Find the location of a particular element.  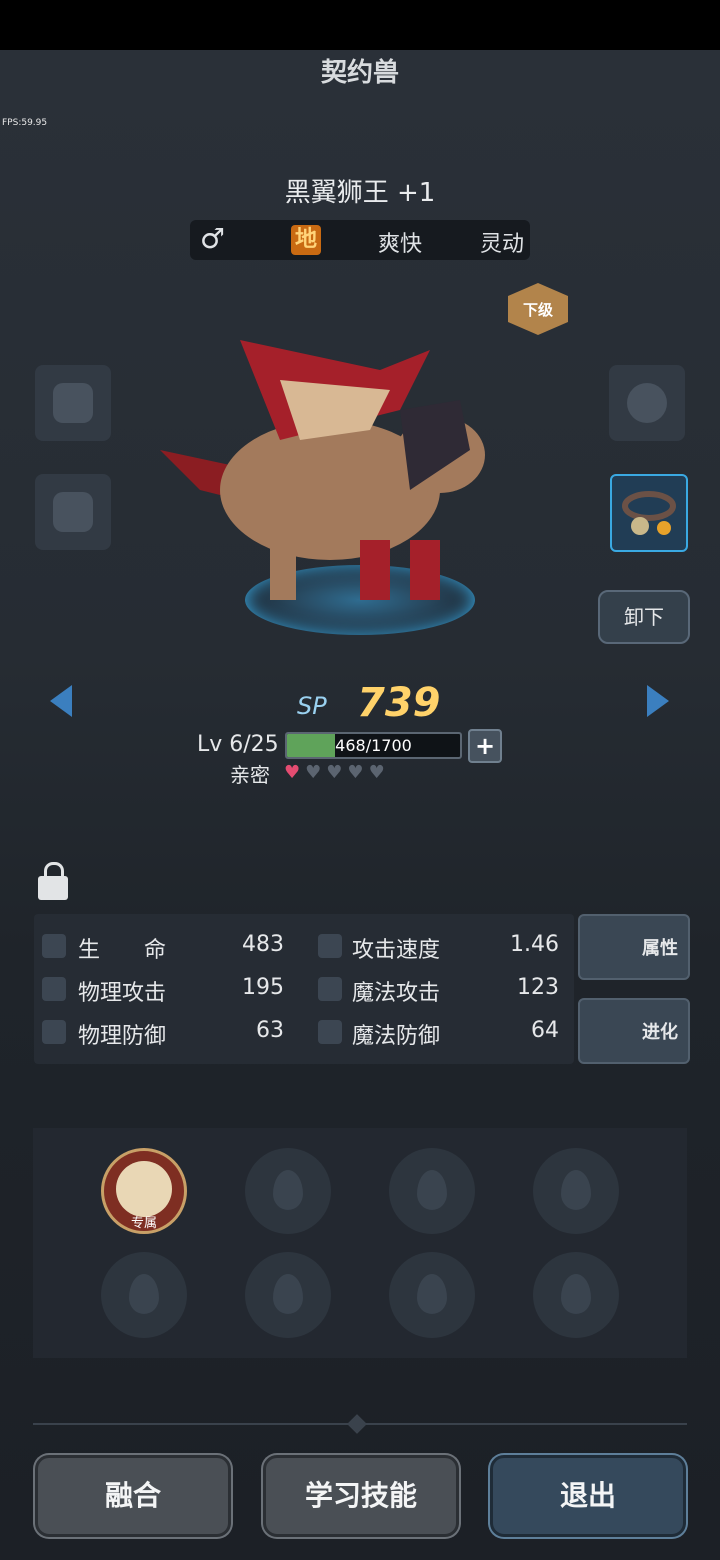

claw-icon is located at coordinates (144, 1189).